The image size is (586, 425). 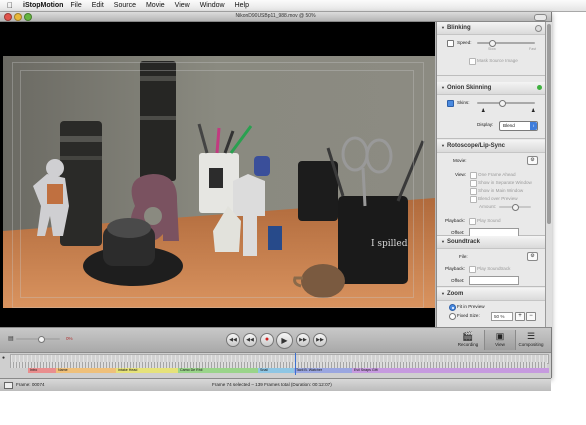 I want to click on people-icon: ♟, so click(x=533, y=111).